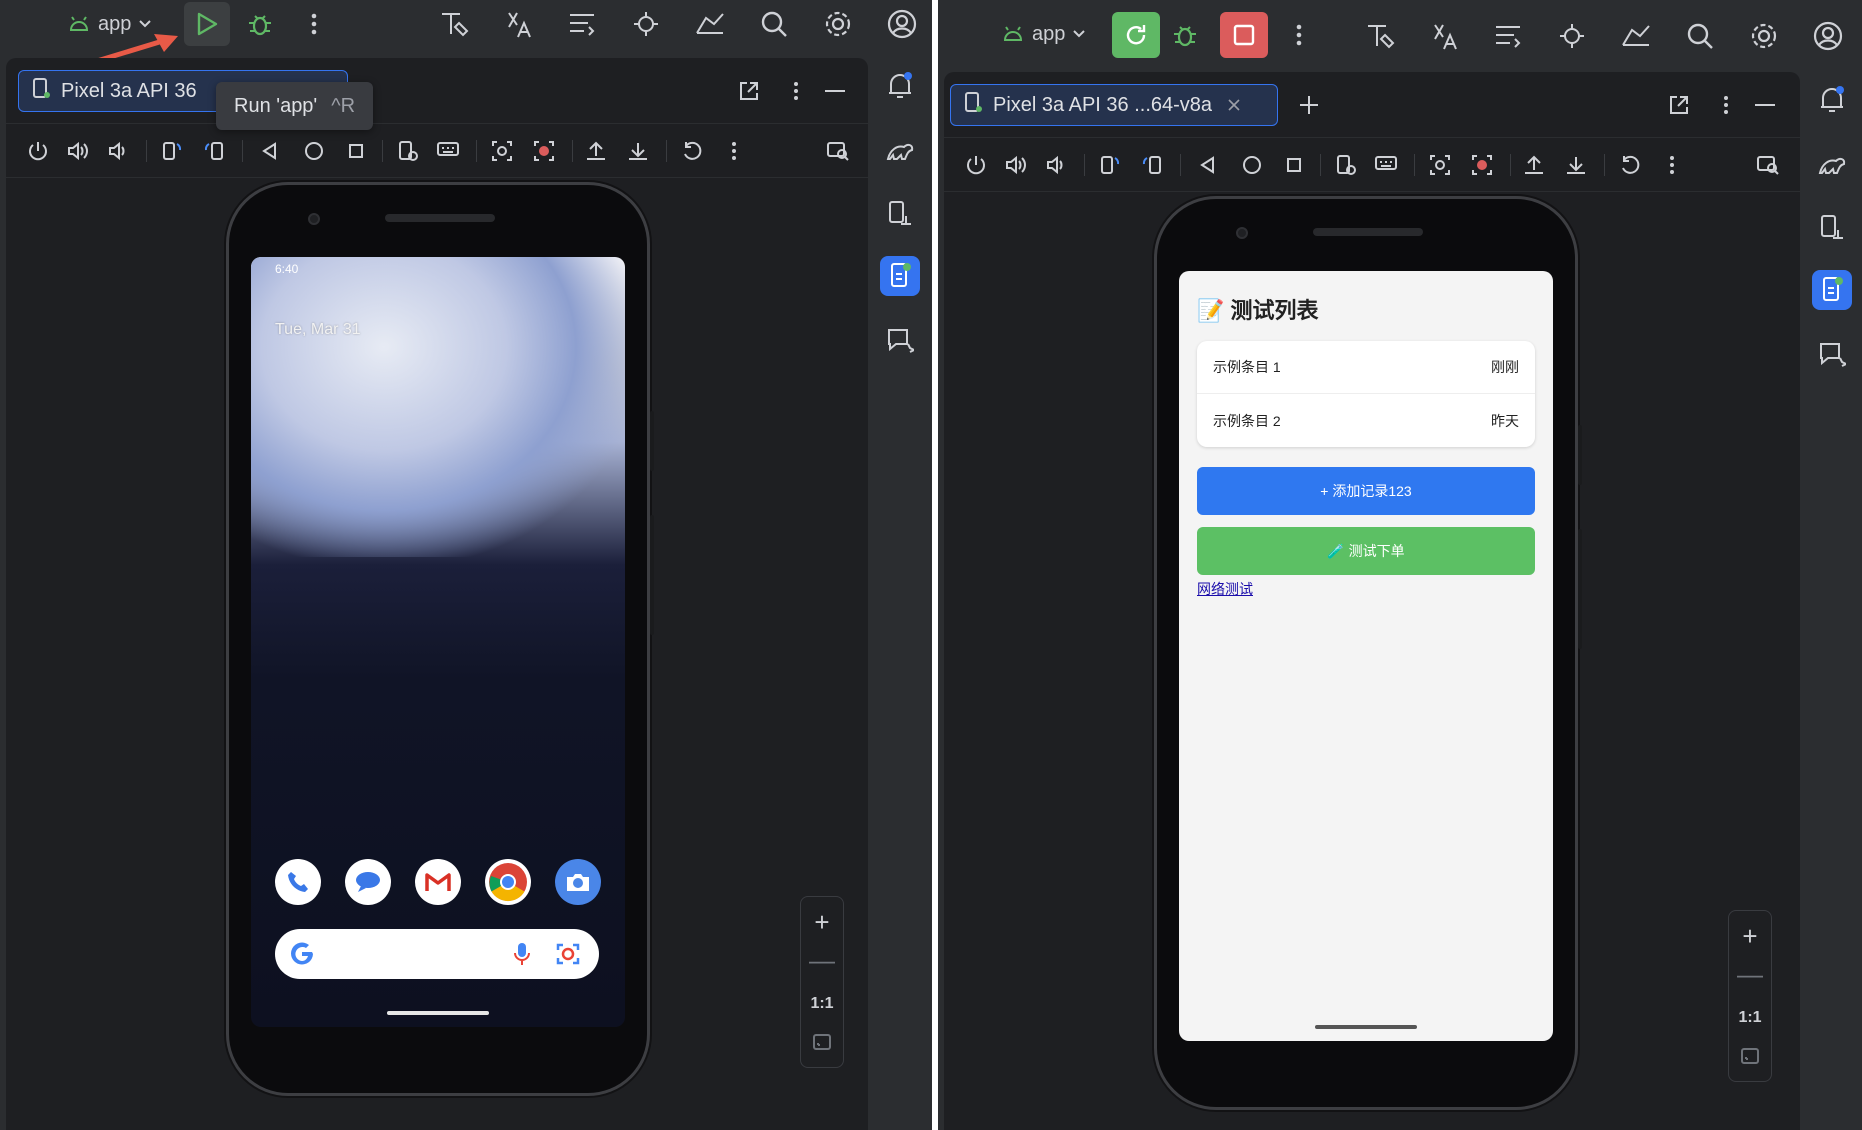  What do you see at coordinates (438, 642) in the screenshot?
I see `home-screen: 6:40 Tue, Mar 31` at bounding box center [438, 642].